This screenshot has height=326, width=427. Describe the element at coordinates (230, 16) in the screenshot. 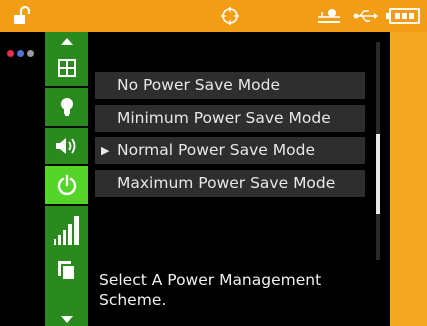

I see `crosshair-target-icon` at that location.